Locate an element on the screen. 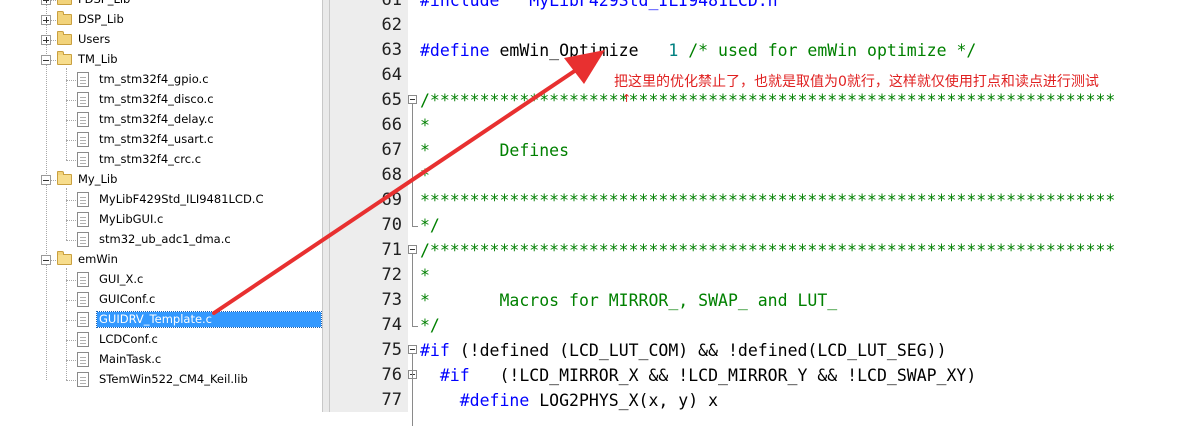 This screenshot has width=1183, height=426. line-number: 65 is located at coordinates (391, 100).